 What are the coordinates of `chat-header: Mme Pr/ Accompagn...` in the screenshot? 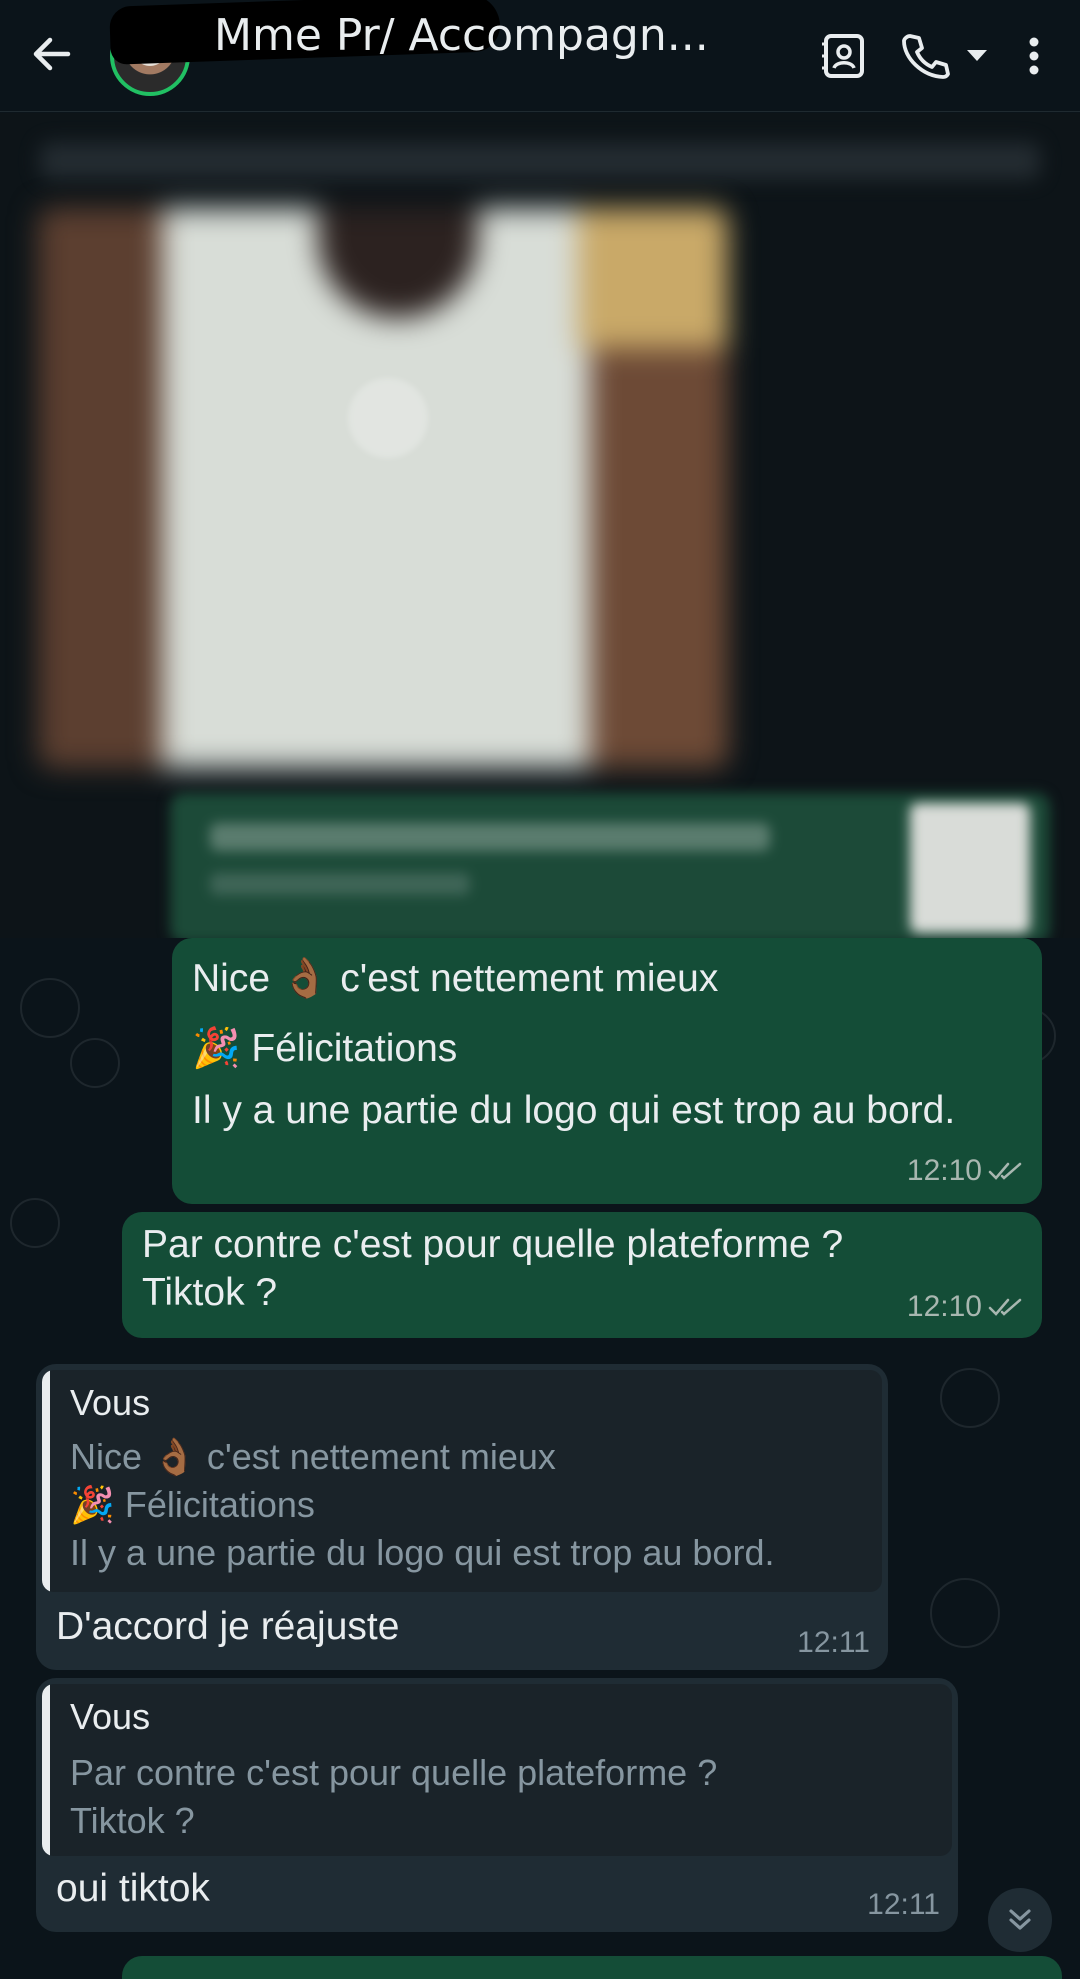 It's located at (540, 56).